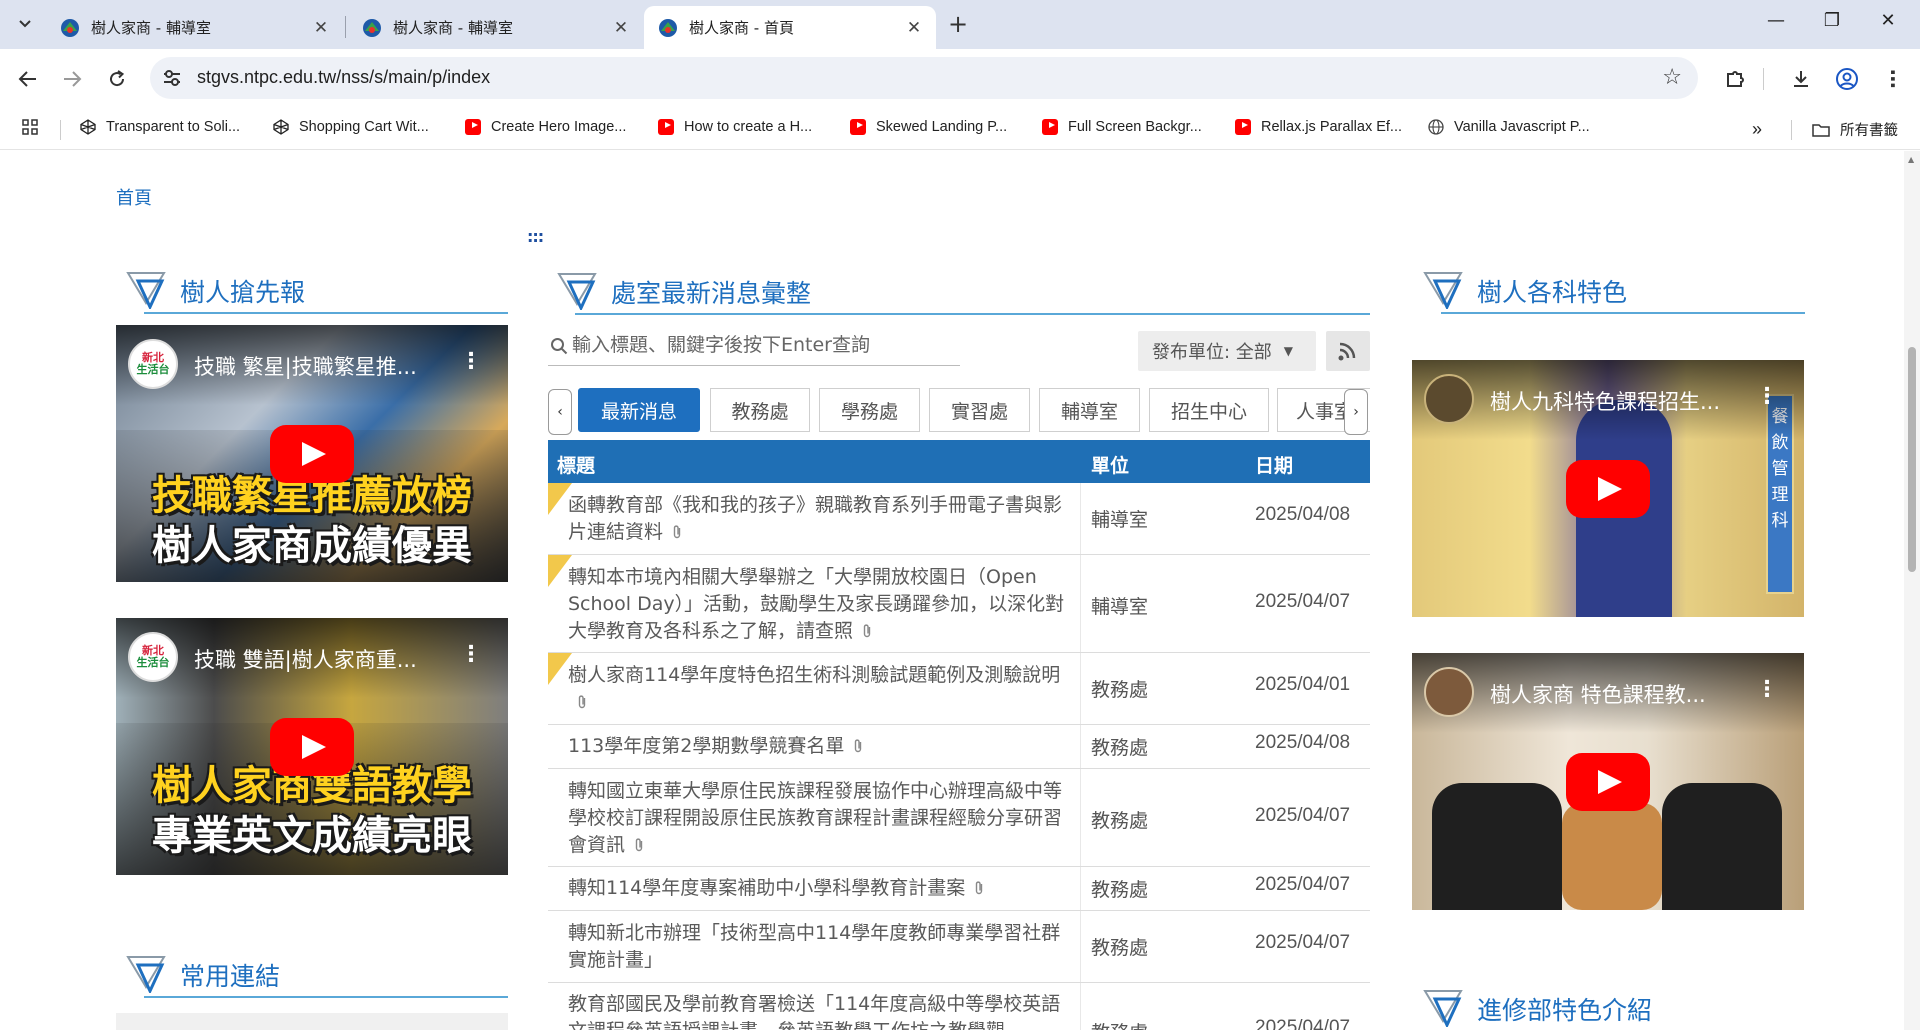  I want to click on reload-icon, so click(117, 78).